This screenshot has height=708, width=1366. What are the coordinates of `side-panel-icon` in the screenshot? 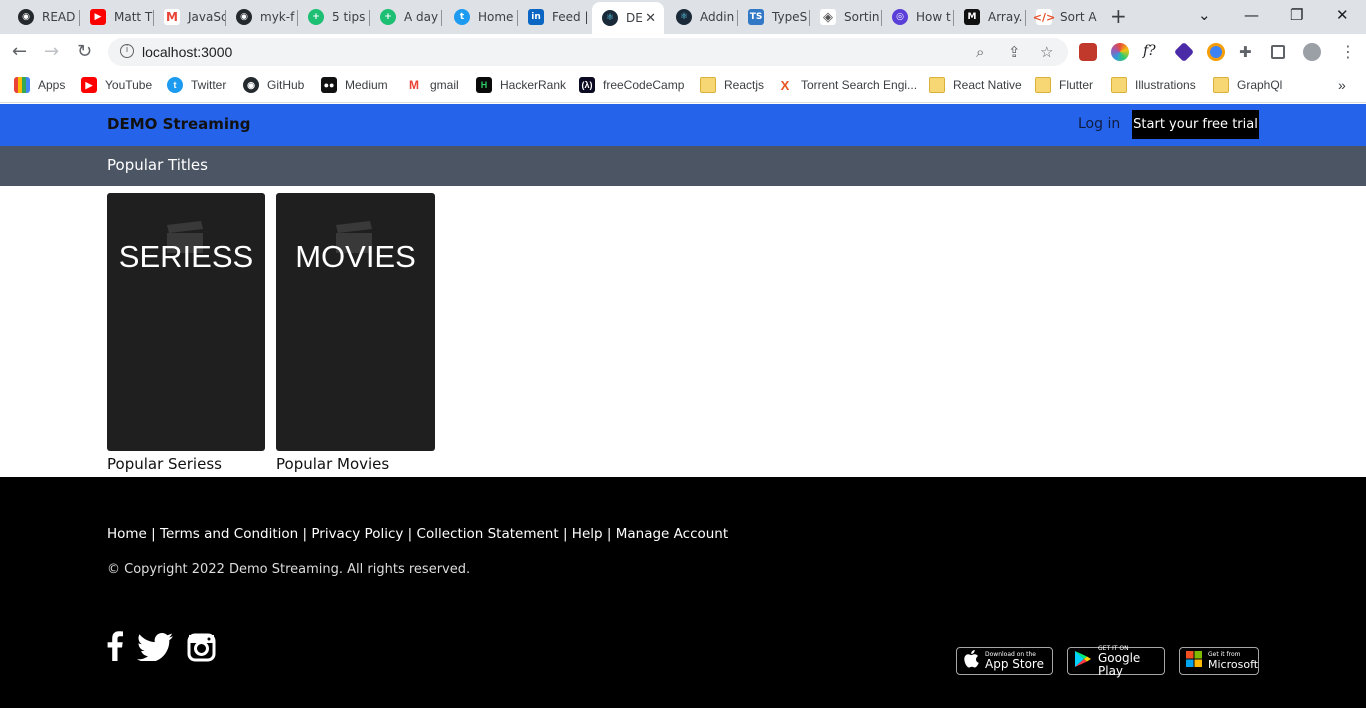 It's located at (1278, 52).